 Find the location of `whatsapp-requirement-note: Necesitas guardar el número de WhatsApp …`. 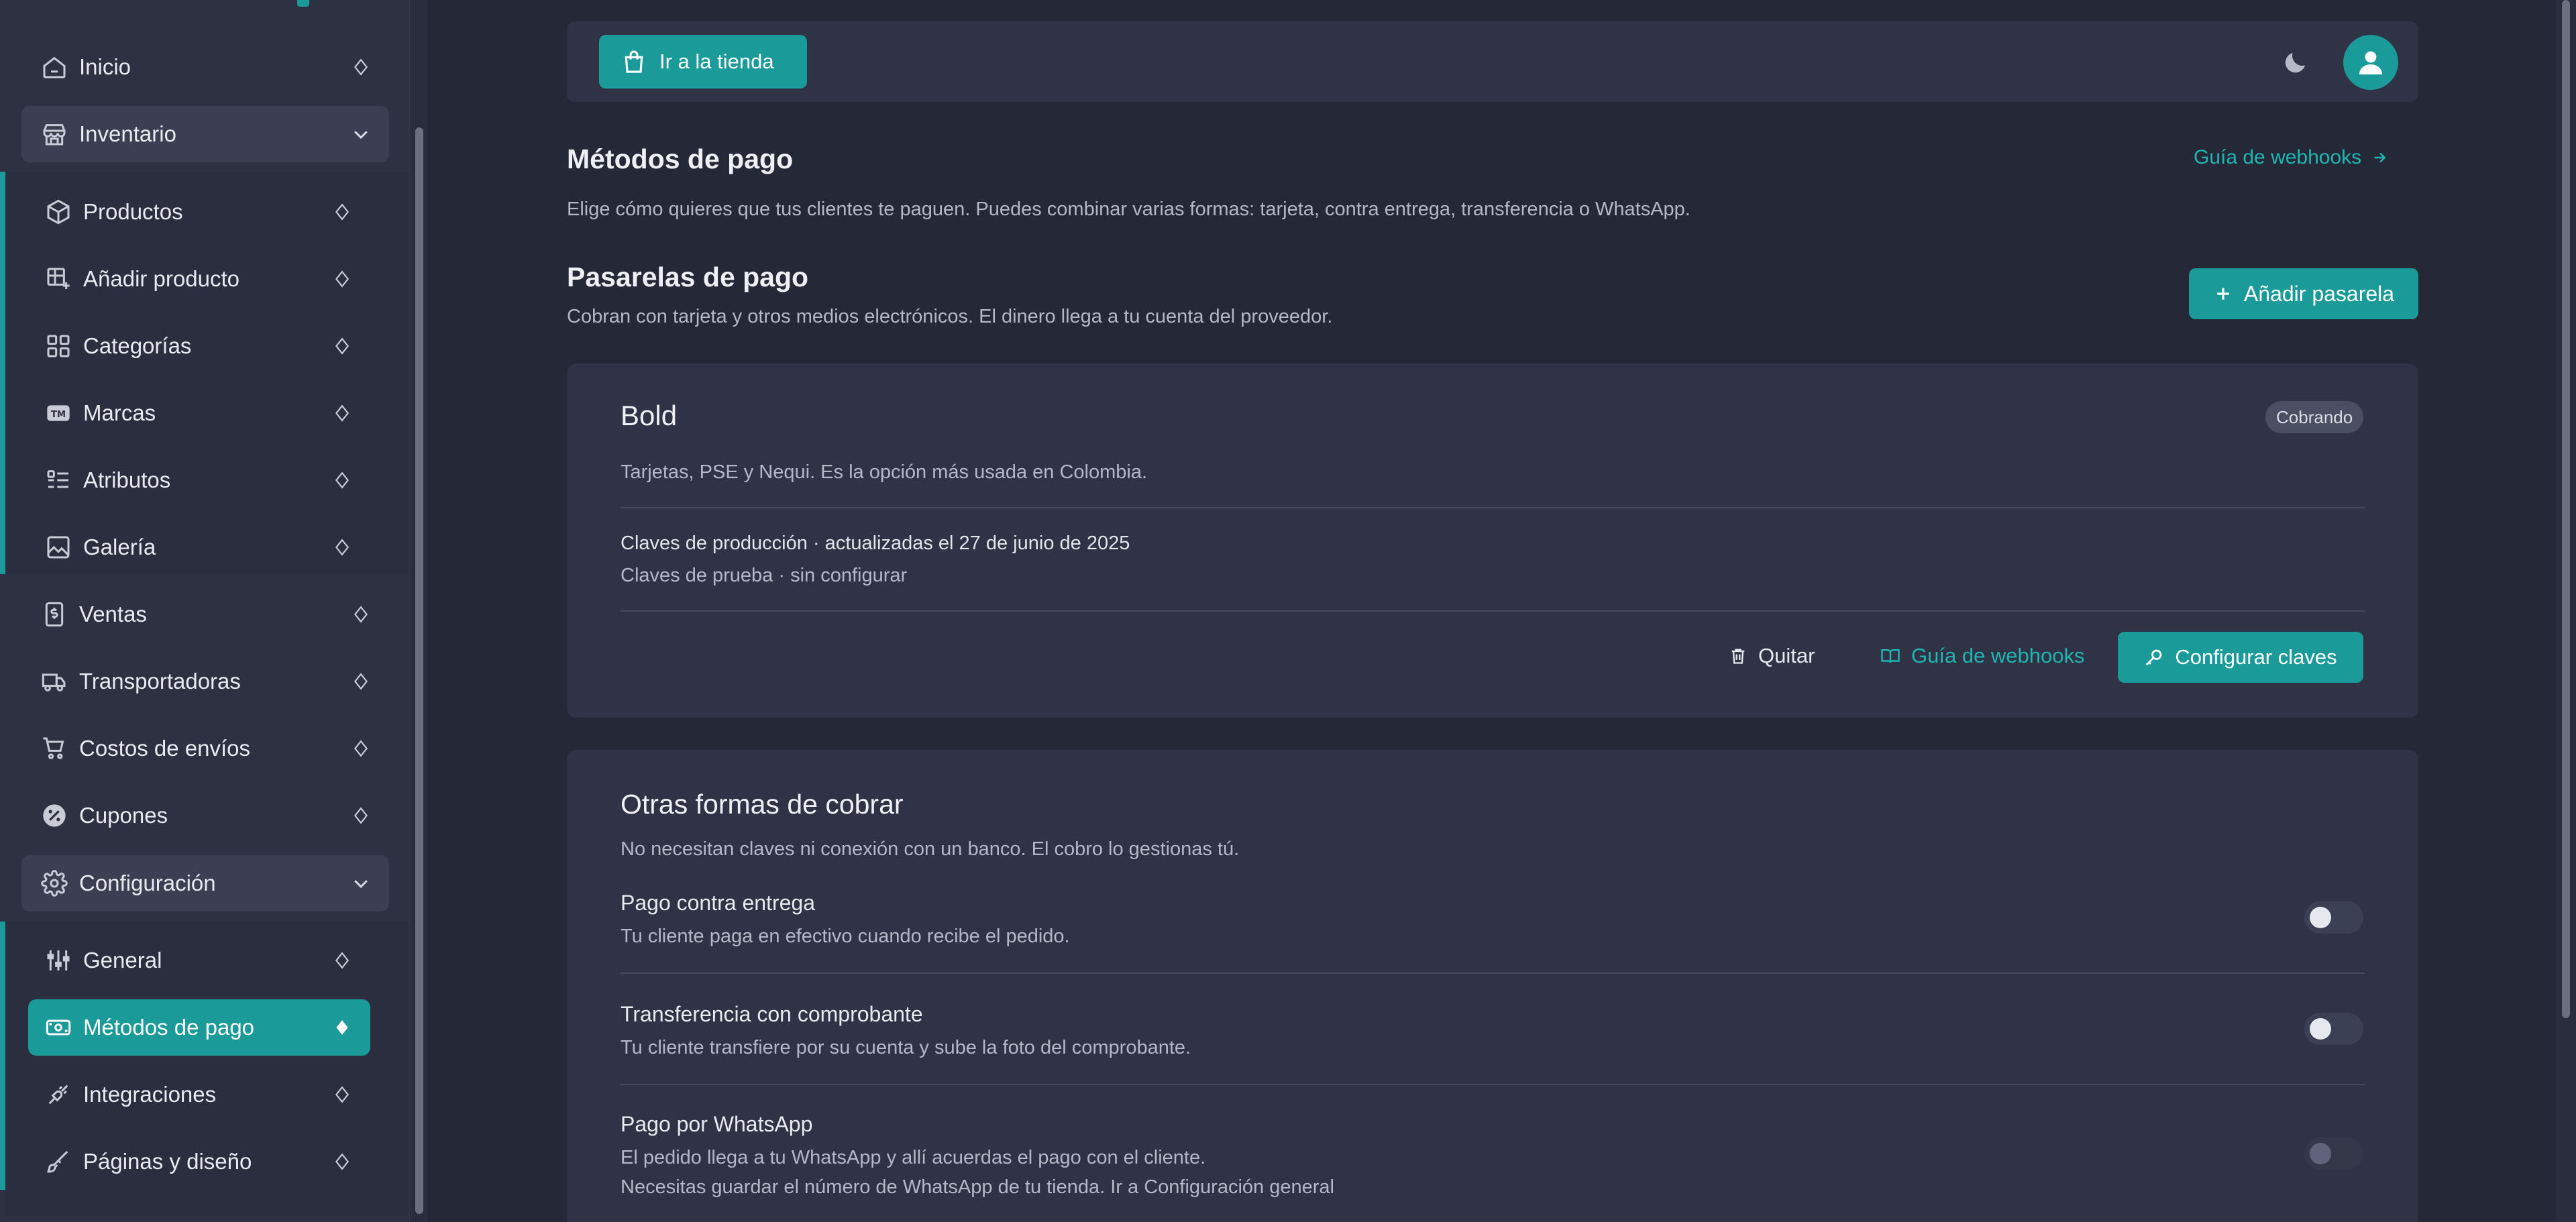

whatsapp-requirement-note: Necesitas guardar el número de WhatsApp … is located at coordinates (977, 1187).